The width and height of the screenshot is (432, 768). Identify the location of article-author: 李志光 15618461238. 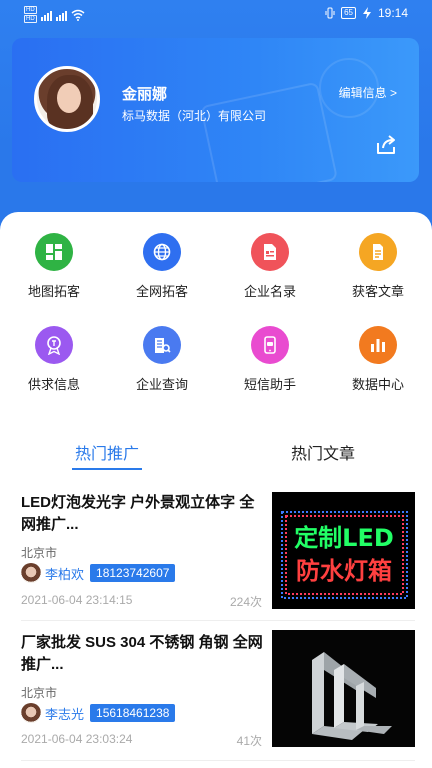
(98, 713).